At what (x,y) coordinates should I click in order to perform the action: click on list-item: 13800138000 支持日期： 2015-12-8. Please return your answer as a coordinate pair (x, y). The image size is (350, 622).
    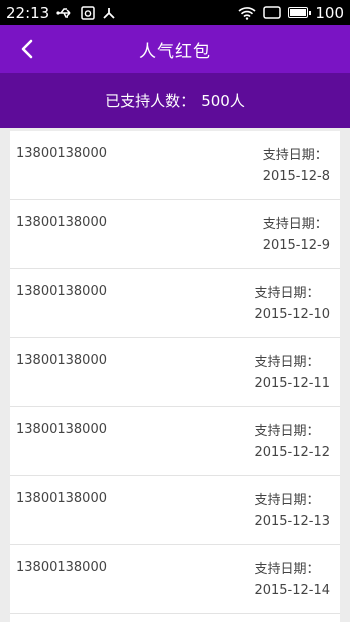
    Looking at the image, I should click on (175, 165).